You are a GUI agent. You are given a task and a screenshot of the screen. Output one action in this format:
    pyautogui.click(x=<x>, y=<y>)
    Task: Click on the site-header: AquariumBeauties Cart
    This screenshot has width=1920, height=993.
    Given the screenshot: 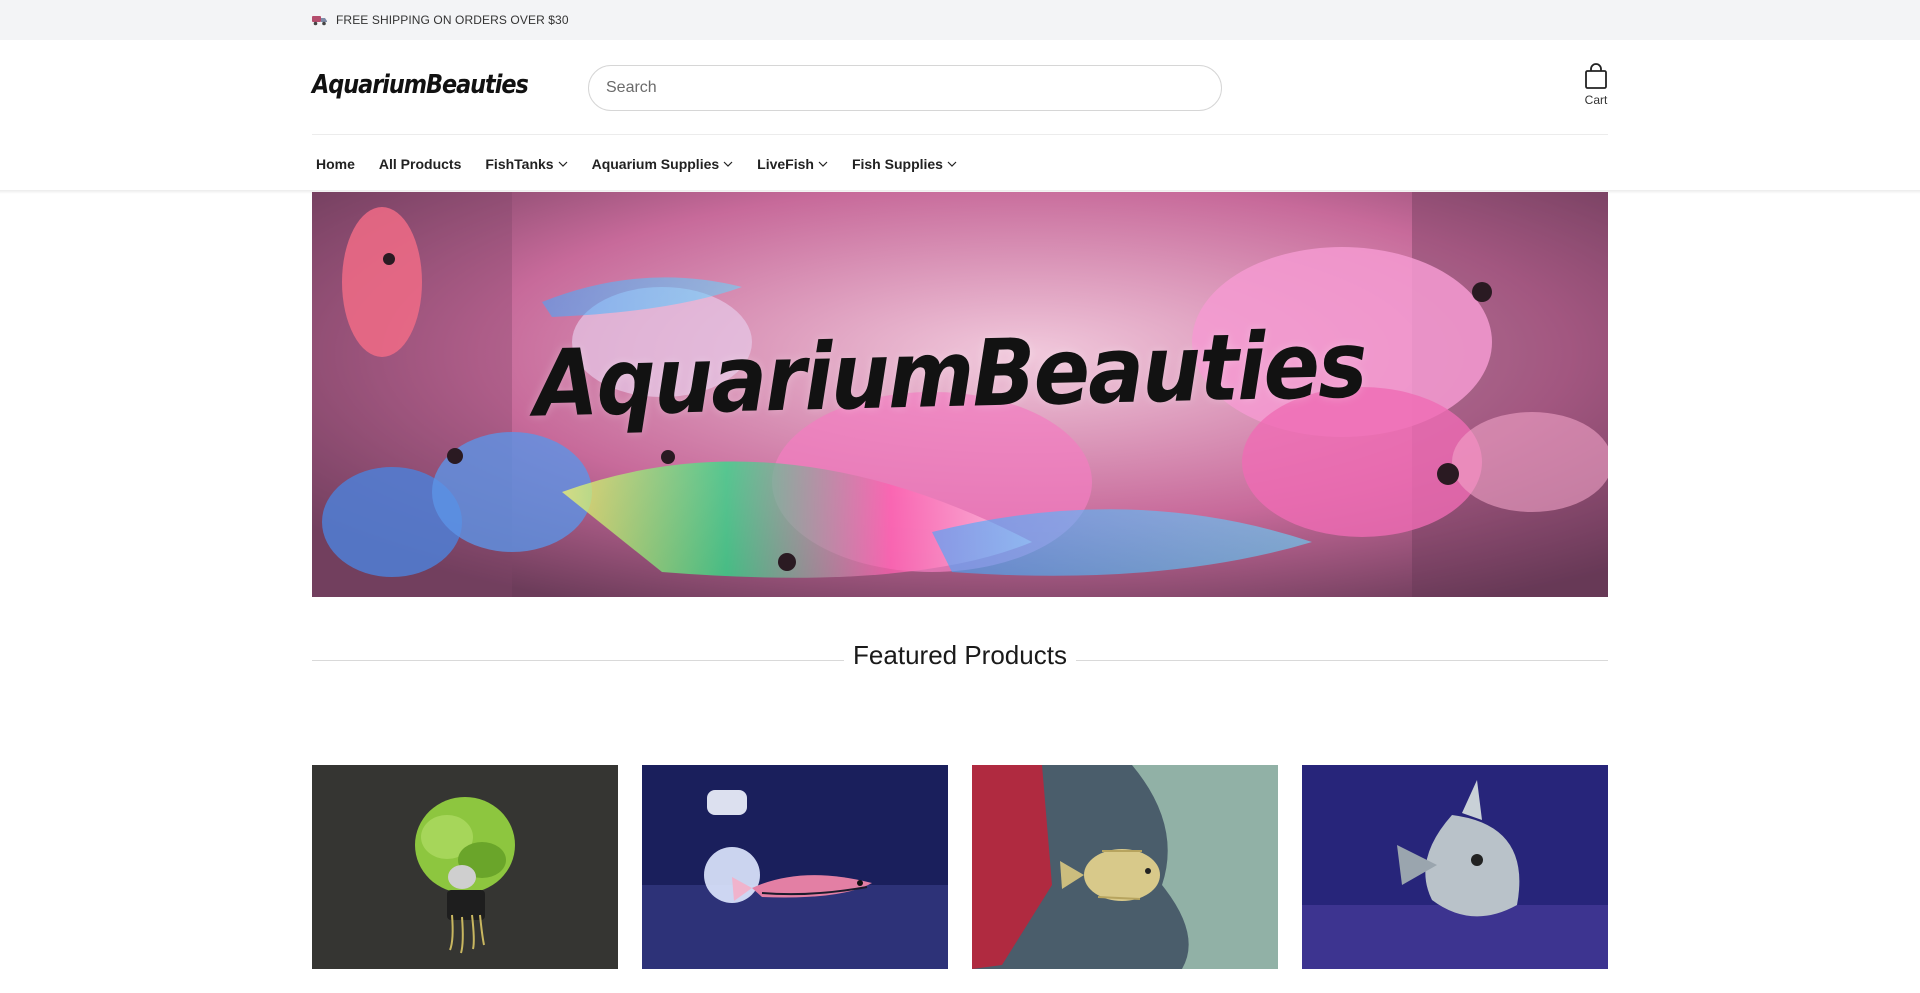 What is the action you would take?
    pyautogui.click(x=960, y=88)
    